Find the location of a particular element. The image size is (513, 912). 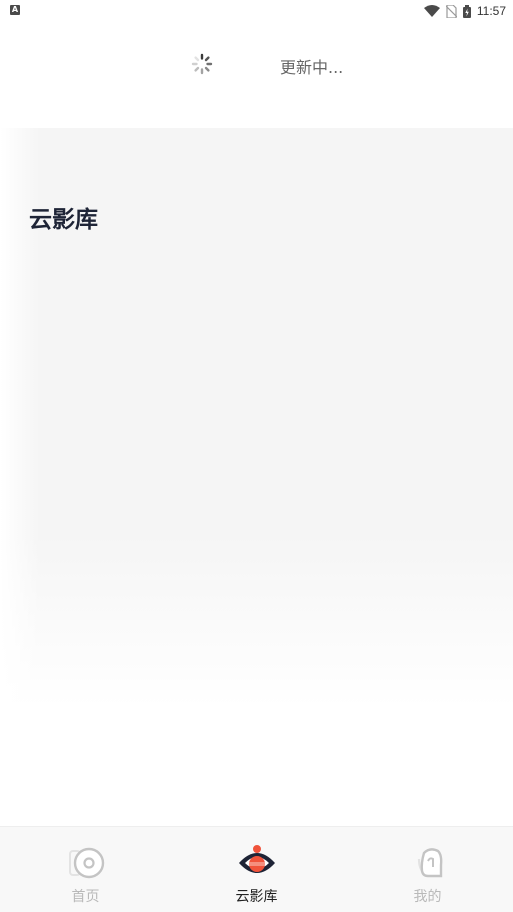

loading-spinner-icon is located at coordinates (202, 64).